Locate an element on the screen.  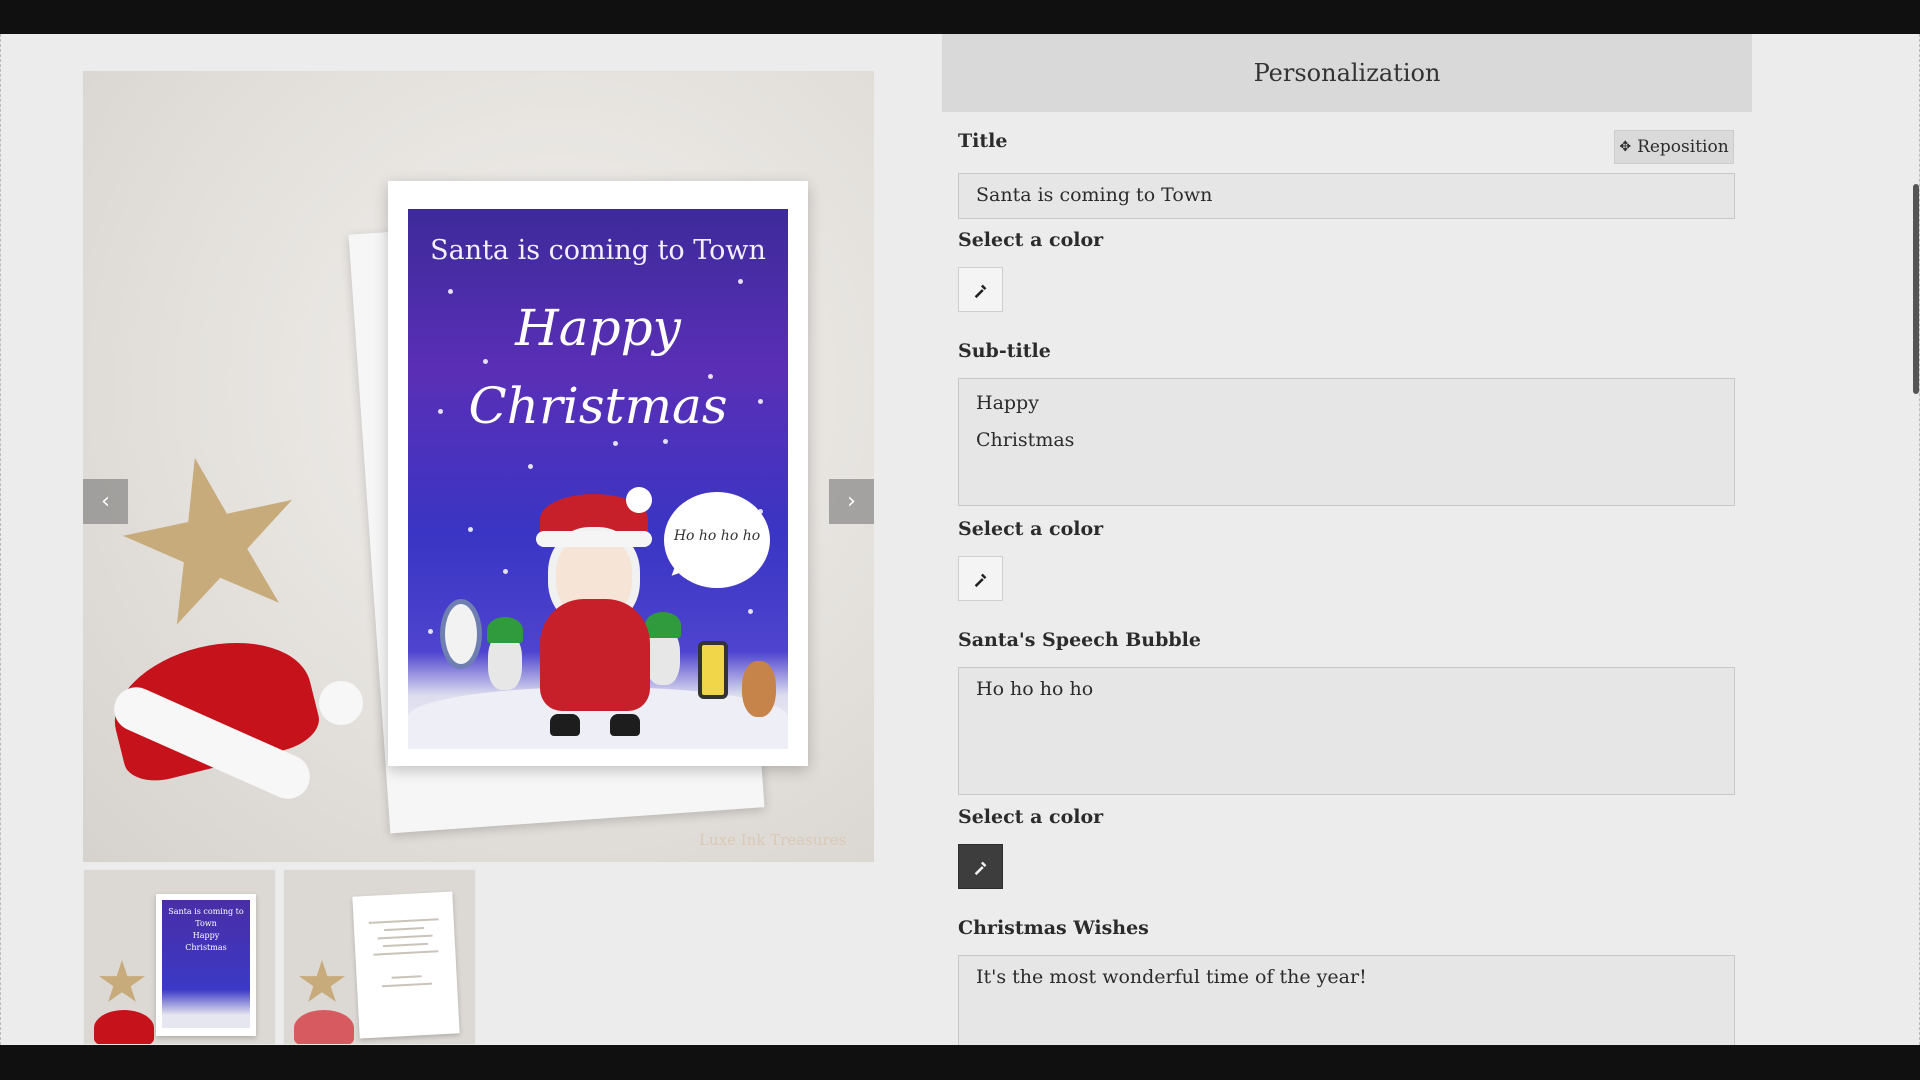
panel-header: Personalization is located at coordinates (1347, 73).